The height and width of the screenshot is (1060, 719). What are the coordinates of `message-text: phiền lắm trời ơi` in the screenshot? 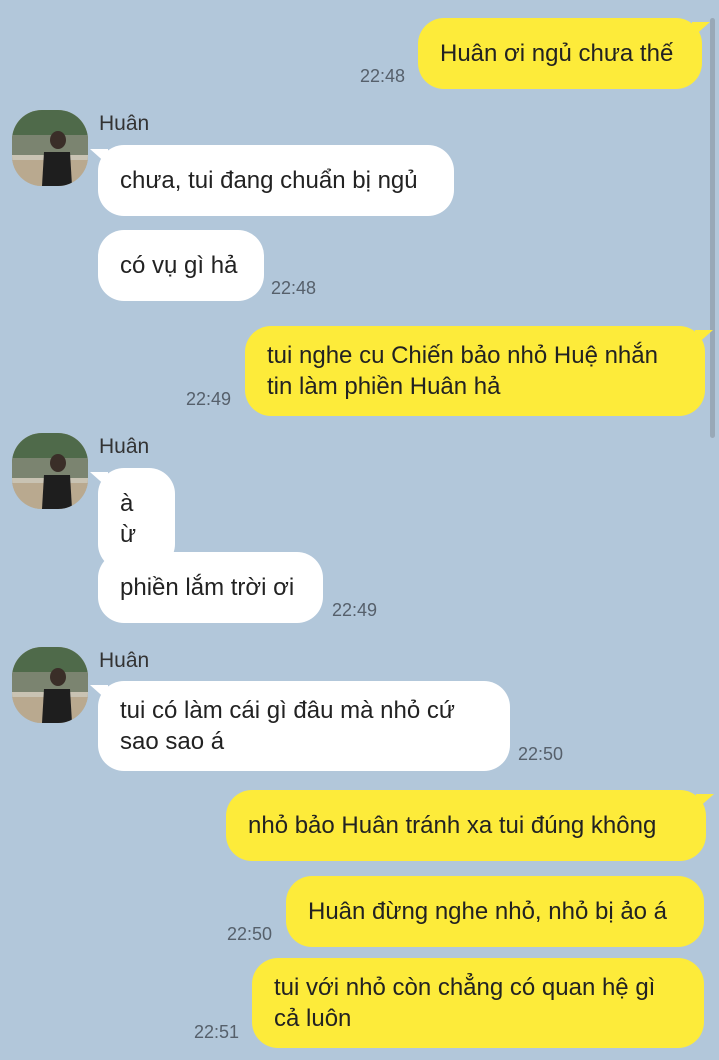 It's located at (207, 587).